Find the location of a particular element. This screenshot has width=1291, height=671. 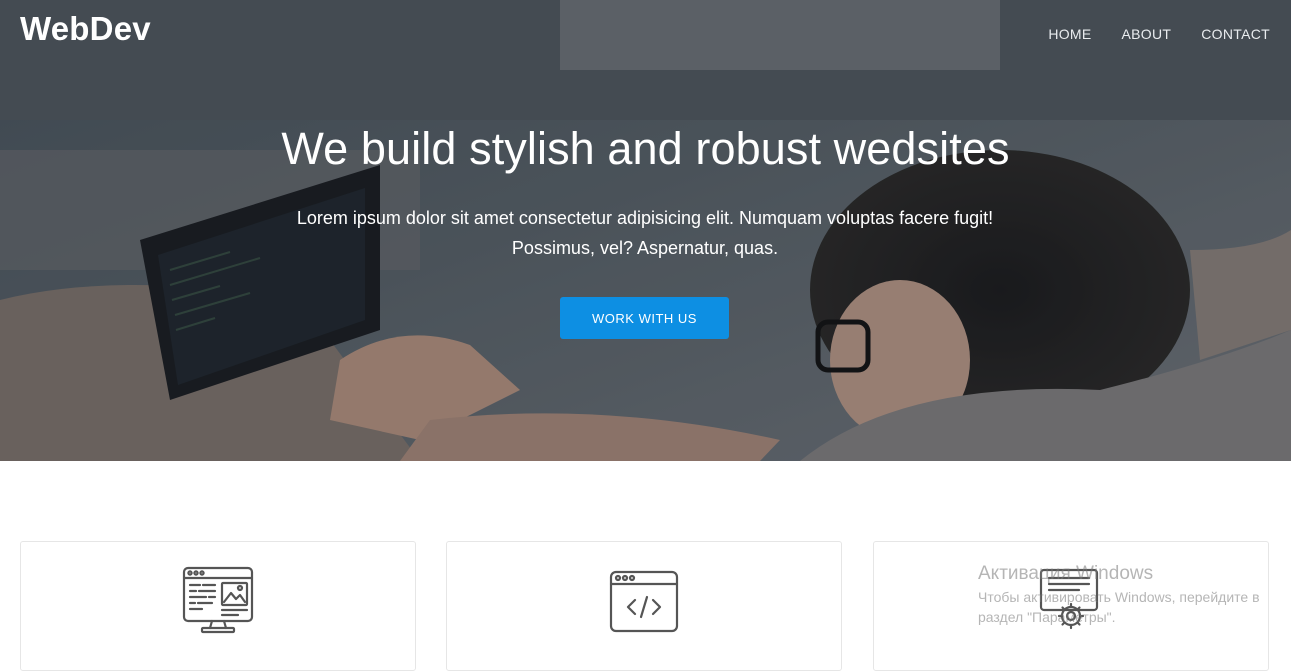

main-nav: HOME ABOUT CONTACT is located at coordinates (1169, 34).